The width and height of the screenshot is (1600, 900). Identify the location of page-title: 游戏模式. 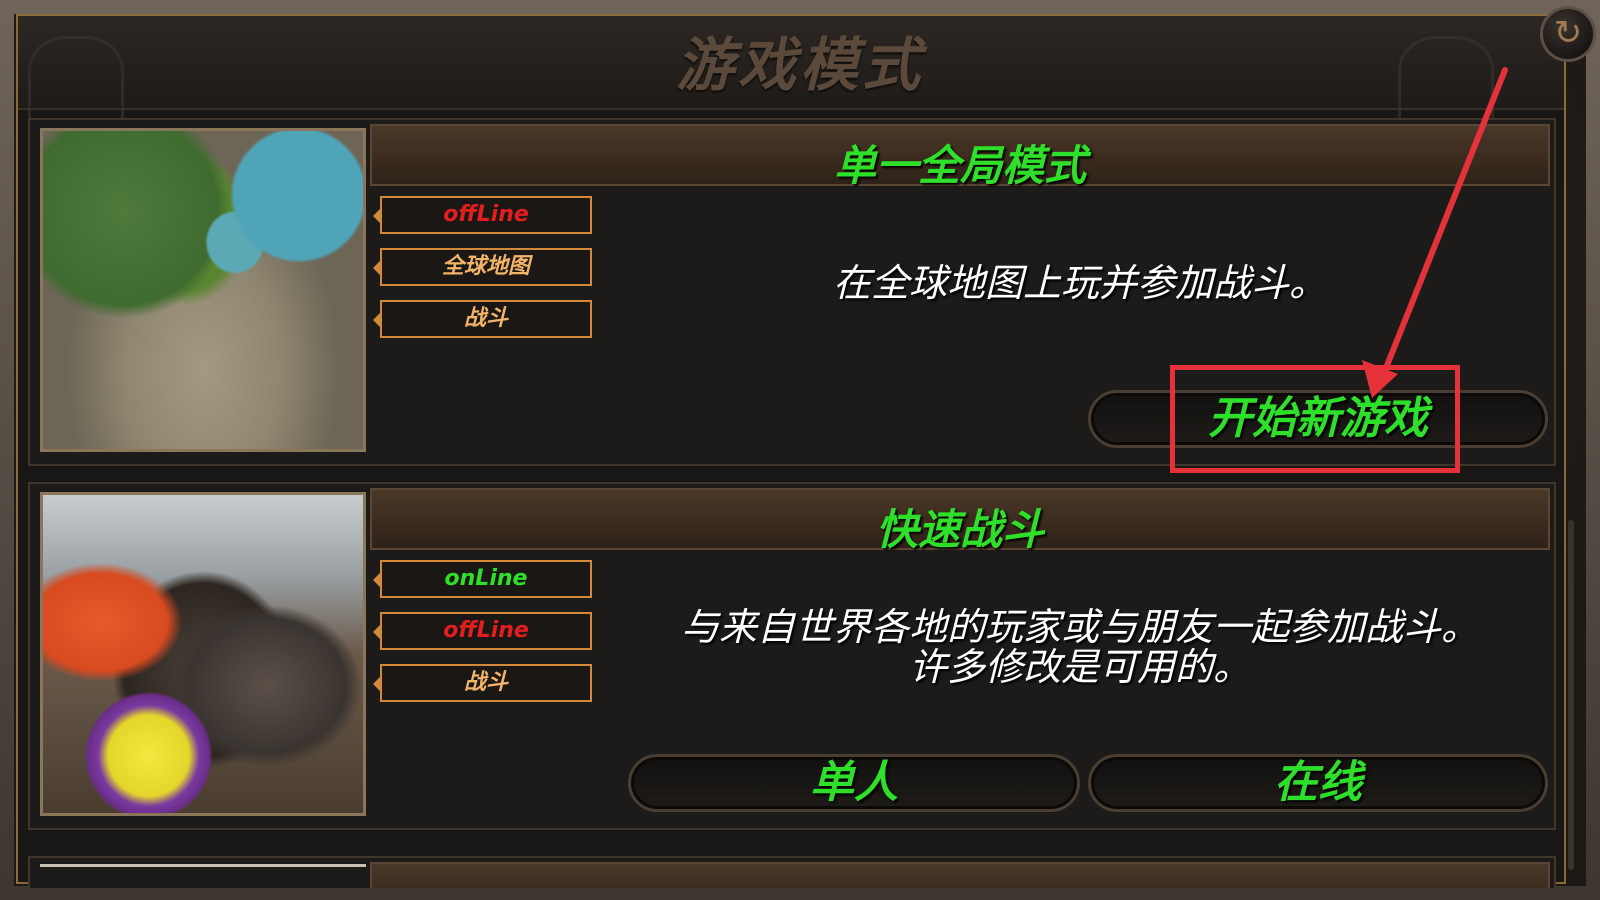
(799, 65).